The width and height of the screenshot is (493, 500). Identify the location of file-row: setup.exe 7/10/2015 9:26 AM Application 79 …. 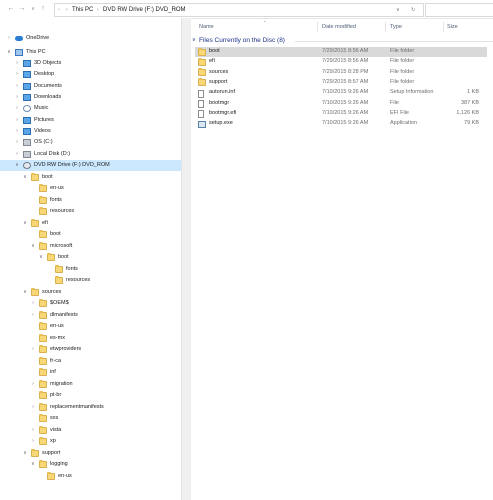
(341, 124).